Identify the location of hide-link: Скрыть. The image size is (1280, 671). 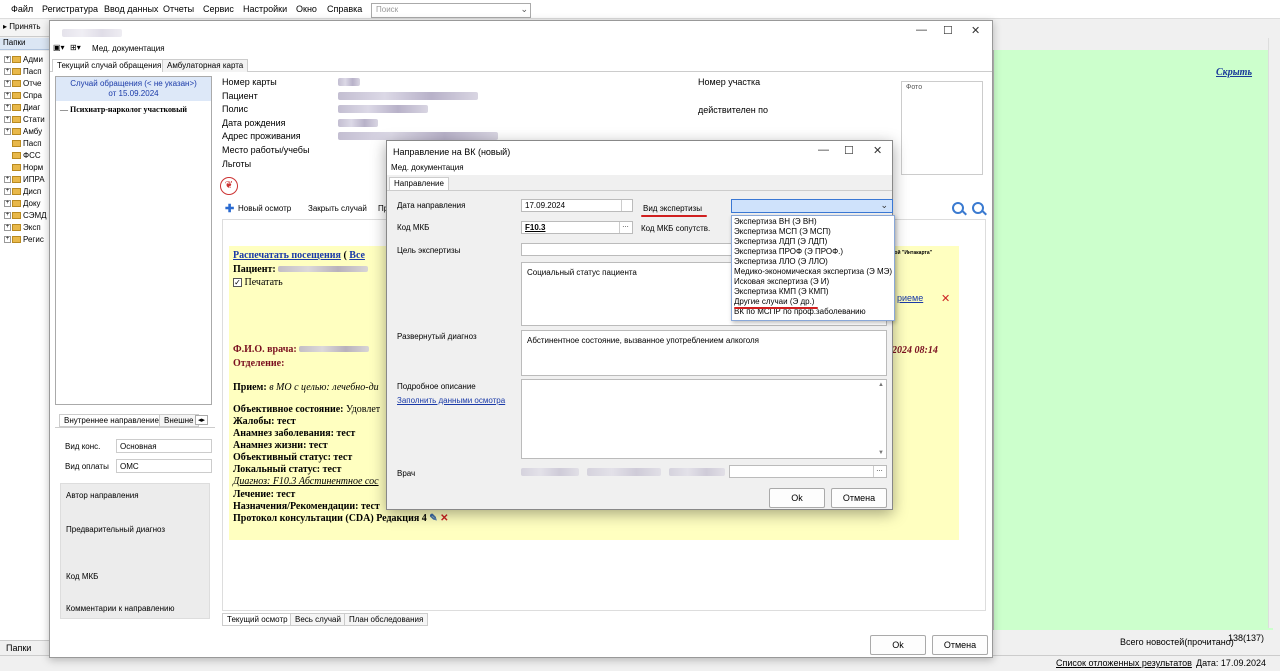
(1234, 72).